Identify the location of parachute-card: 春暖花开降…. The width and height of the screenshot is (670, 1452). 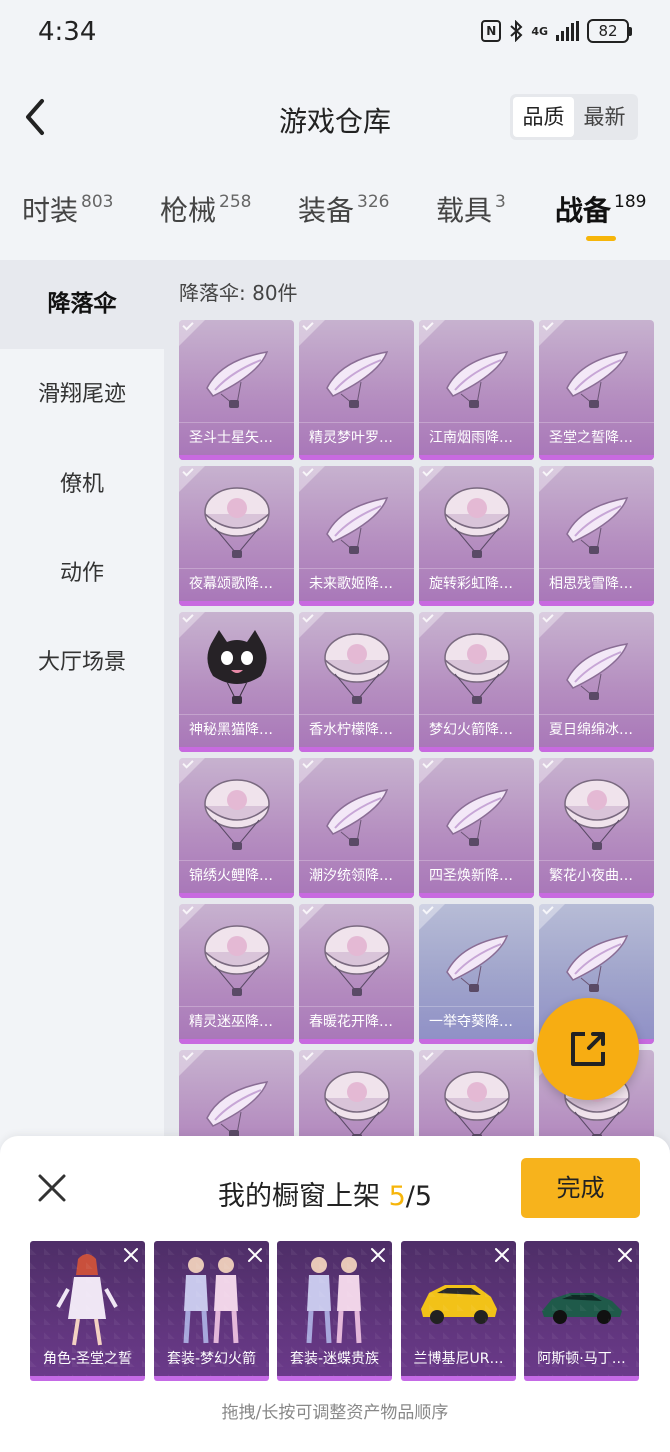
(356, 974).